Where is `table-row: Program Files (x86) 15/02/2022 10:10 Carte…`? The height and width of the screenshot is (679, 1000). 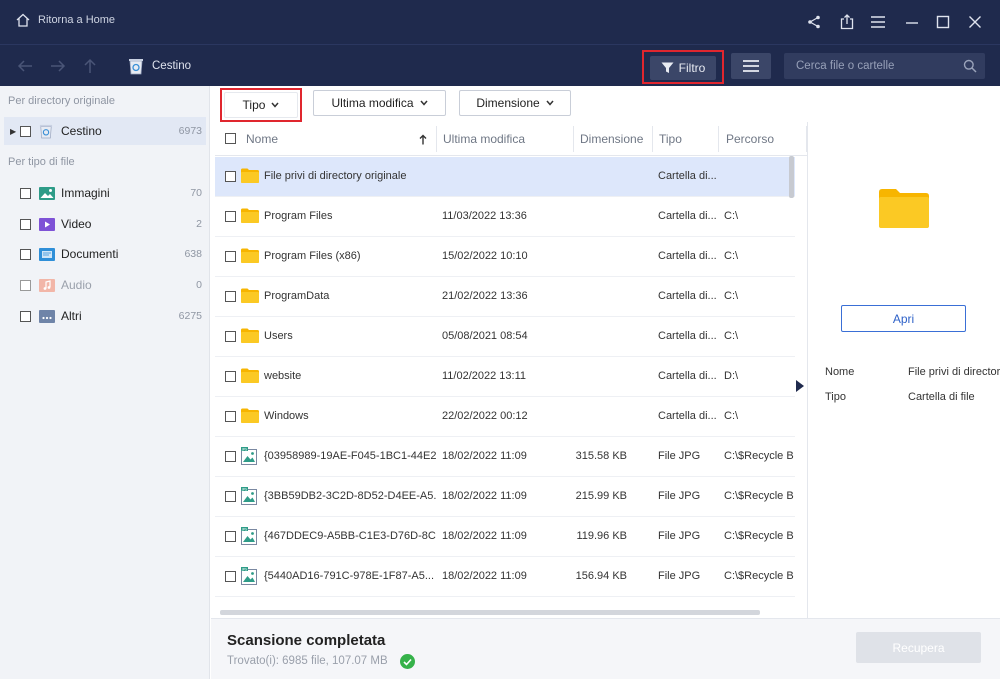 table-row: Program Files (x86) 15/02/2022 10:10 Carte… is located at coordinates (505, 257).